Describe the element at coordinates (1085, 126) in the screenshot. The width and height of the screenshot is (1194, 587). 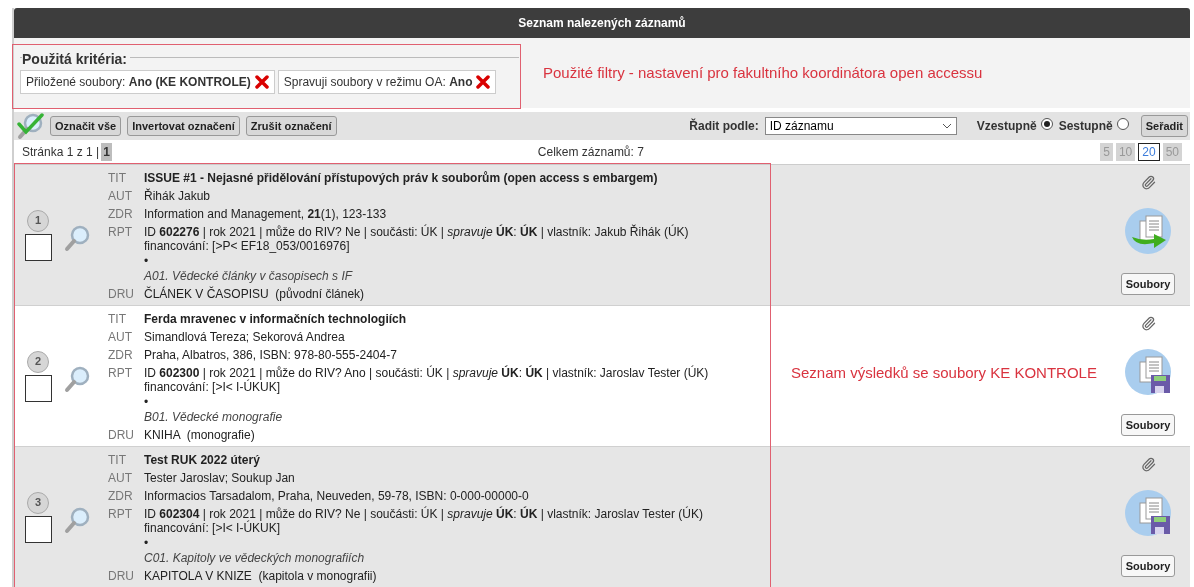
I see `order-label: Sestupně` at that location.